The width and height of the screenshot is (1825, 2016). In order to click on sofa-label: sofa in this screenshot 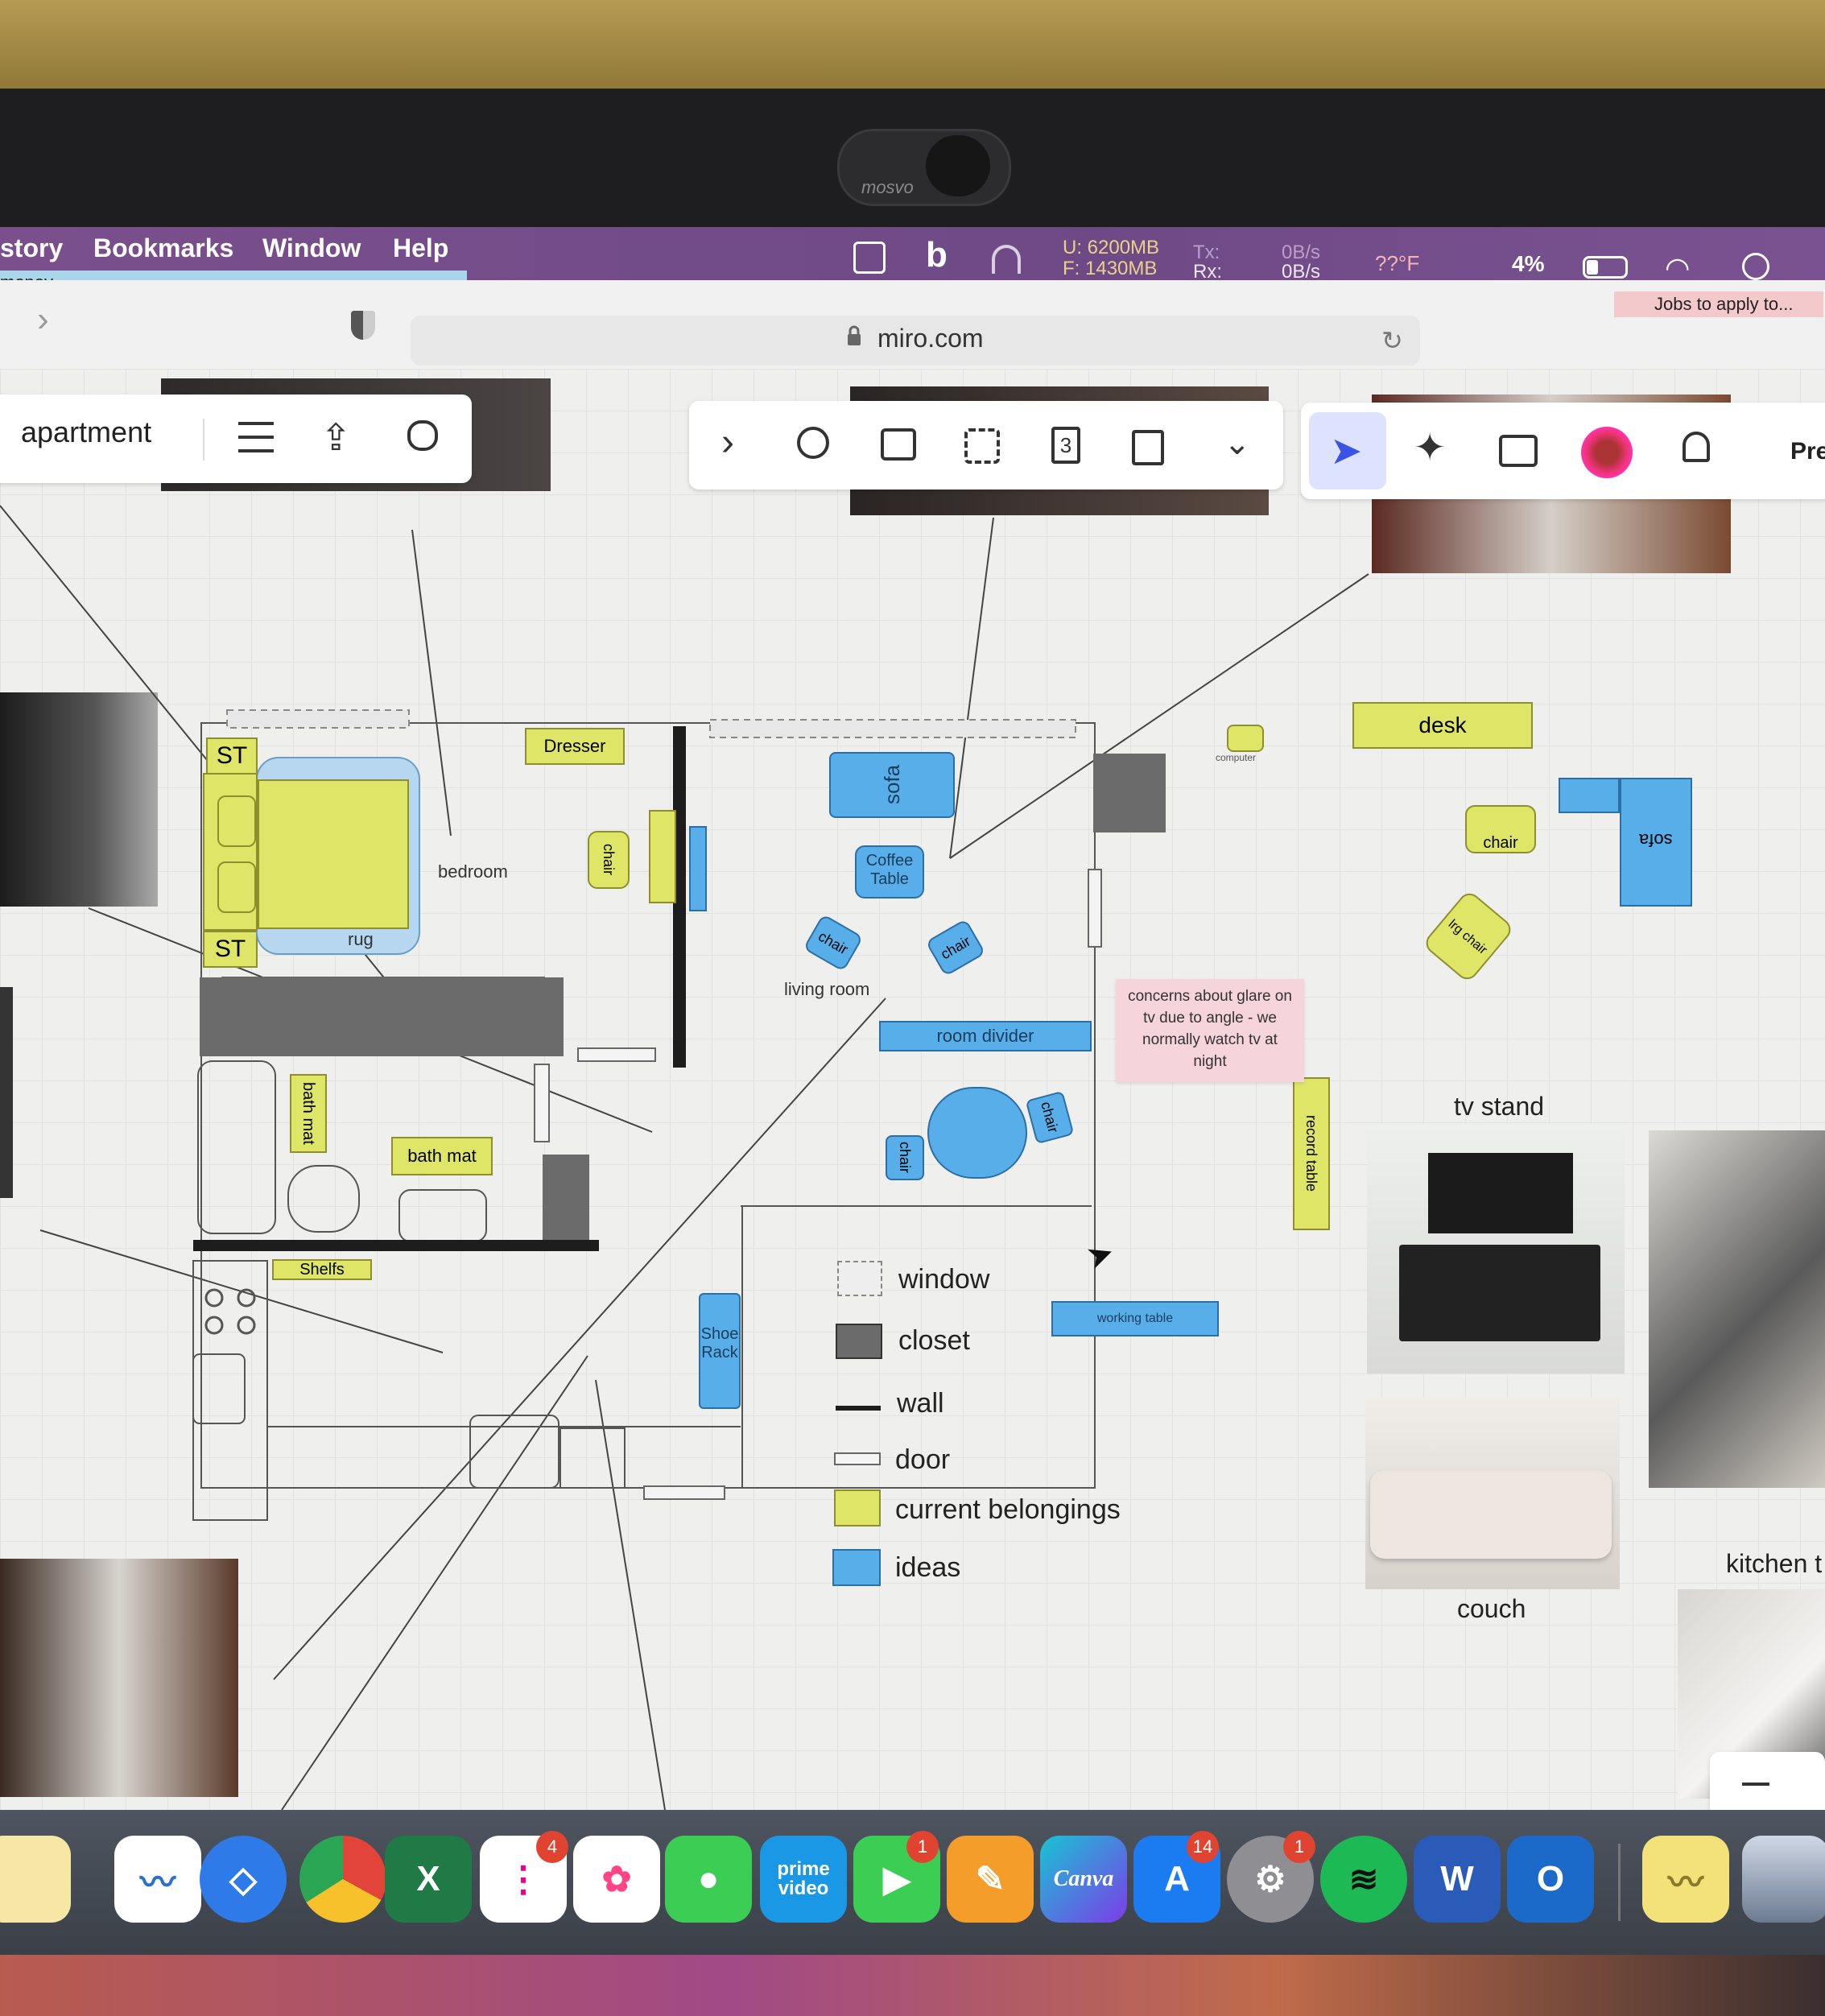, I will do `click(892, 784)`.